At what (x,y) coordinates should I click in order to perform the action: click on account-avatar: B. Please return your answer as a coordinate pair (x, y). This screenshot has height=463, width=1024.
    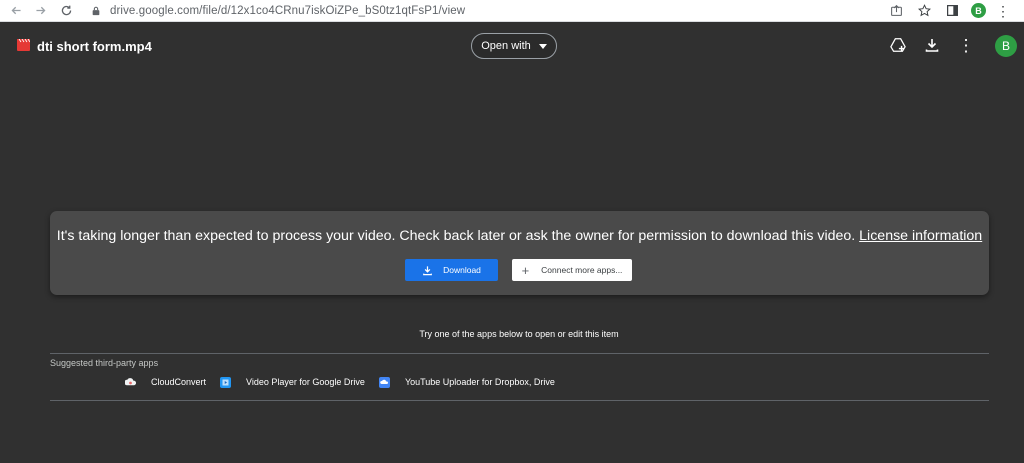
    Looking at the image, I should click on (1006, 46).